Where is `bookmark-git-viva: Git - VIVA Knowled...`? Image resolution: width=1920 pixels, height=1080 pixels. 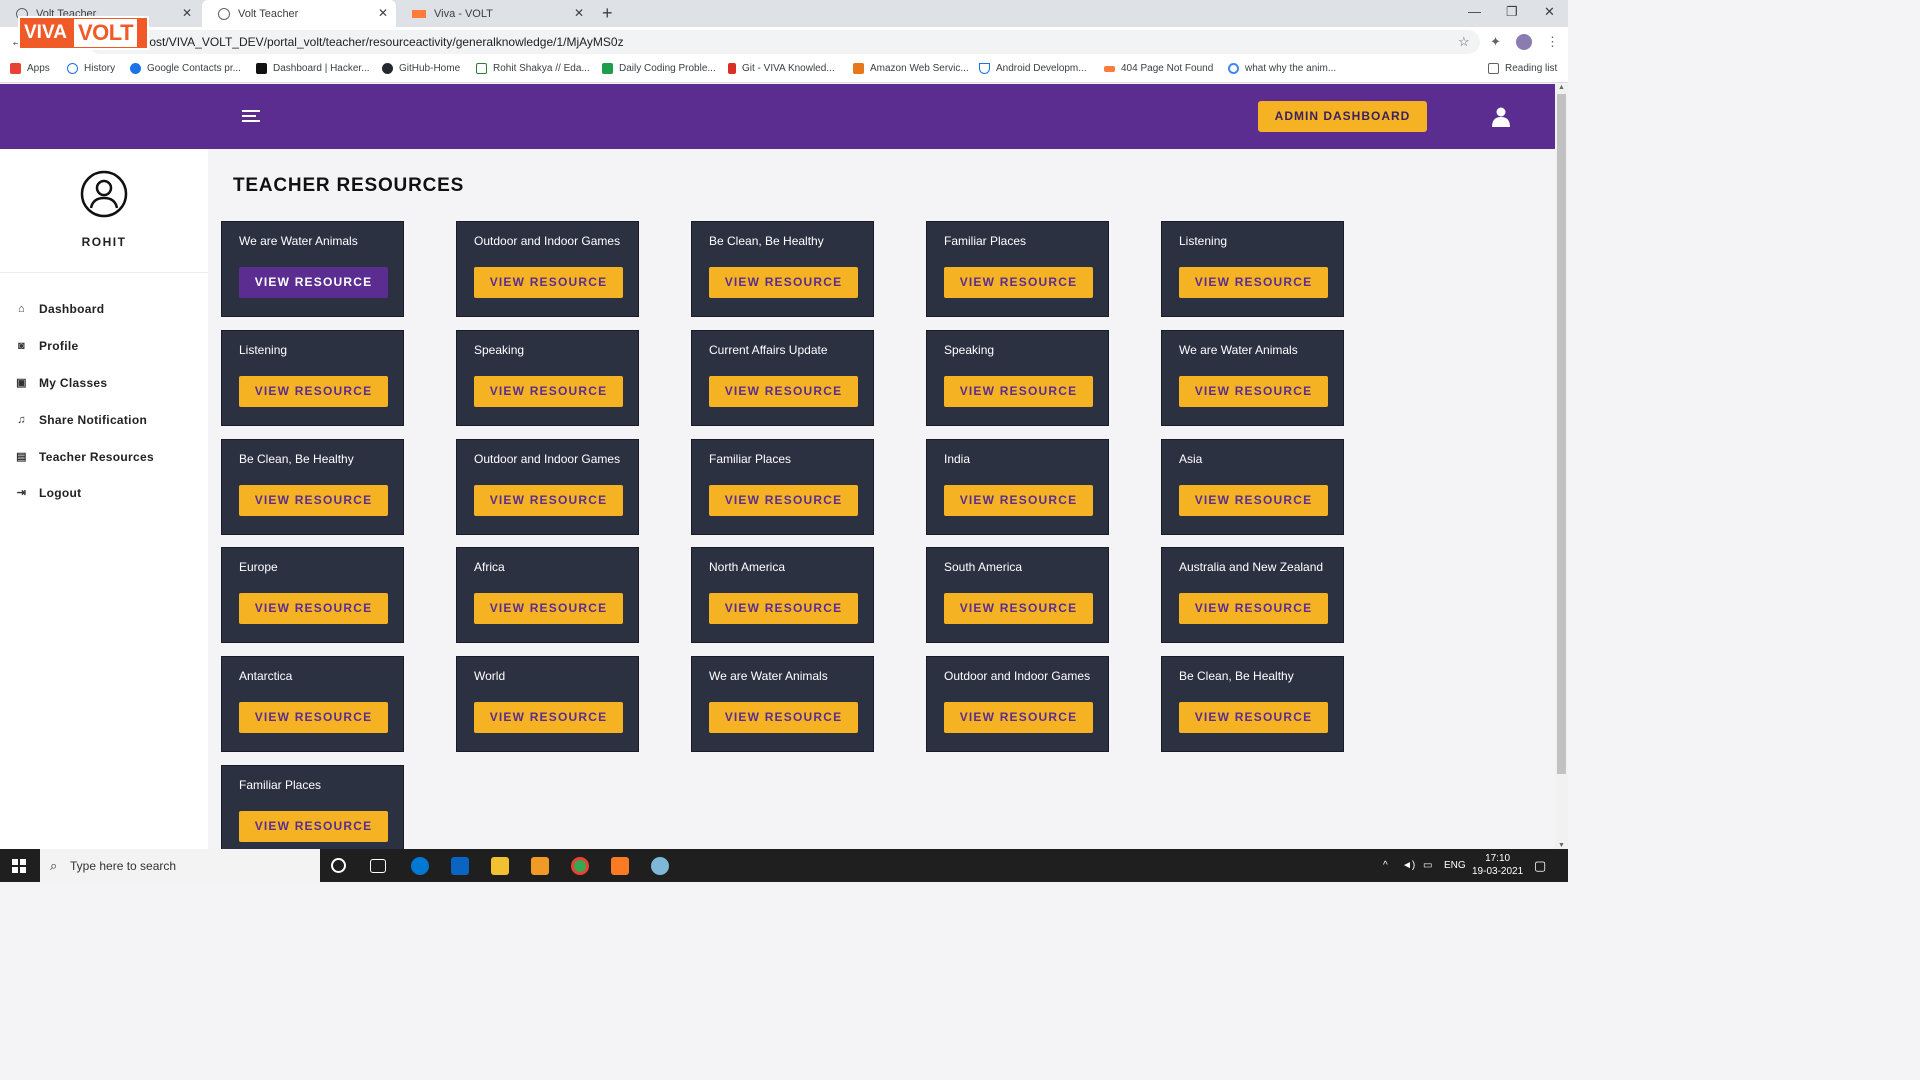 bookmark-git-viva: Git - VIVA Knowled... is located at coordinates (781, 68).